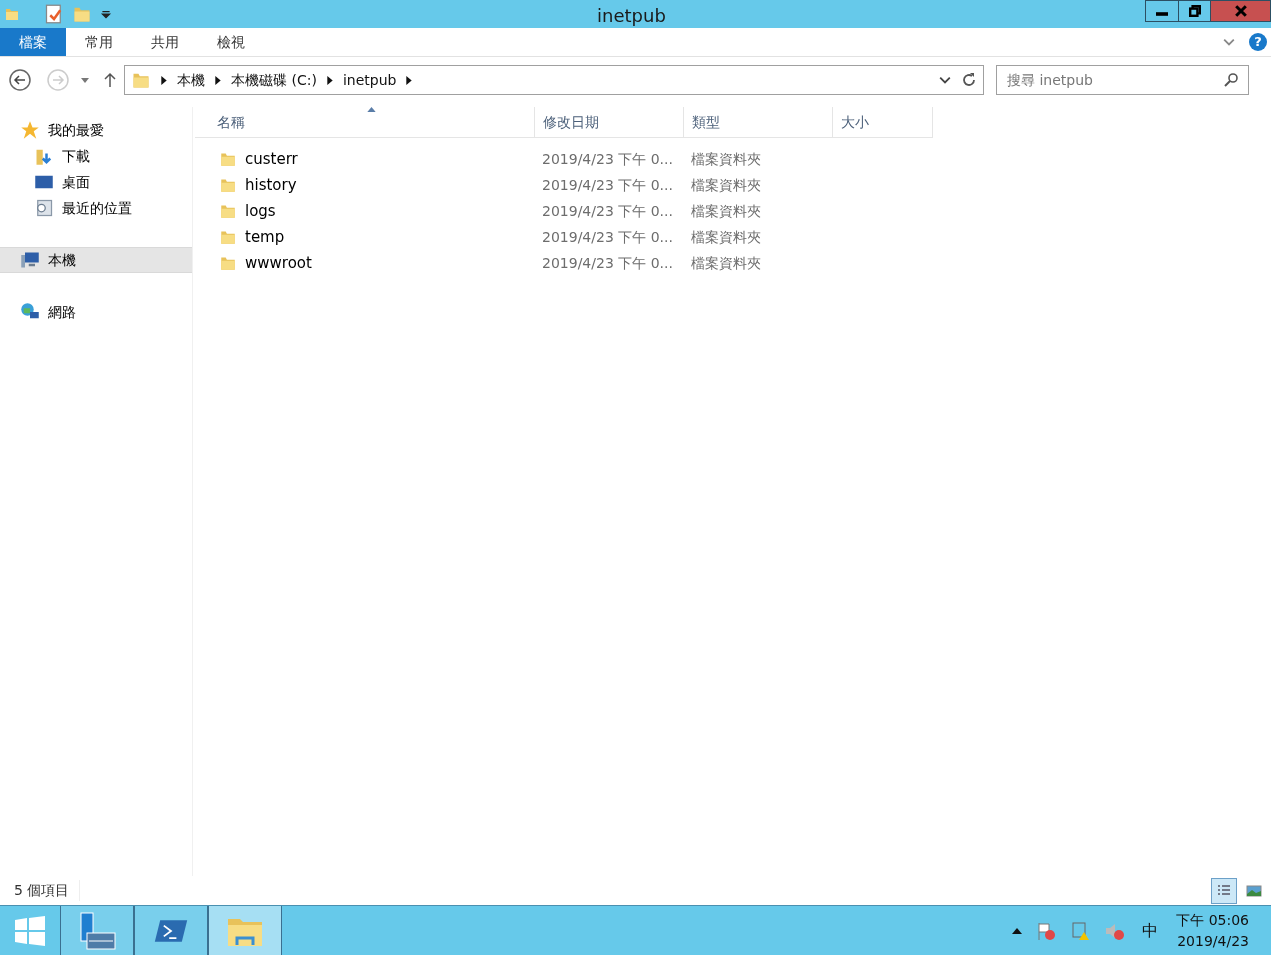  What do you see at coordinates (54, 14) in the screenshot?
I see `properties-icon` at bounding box center [54, 14].